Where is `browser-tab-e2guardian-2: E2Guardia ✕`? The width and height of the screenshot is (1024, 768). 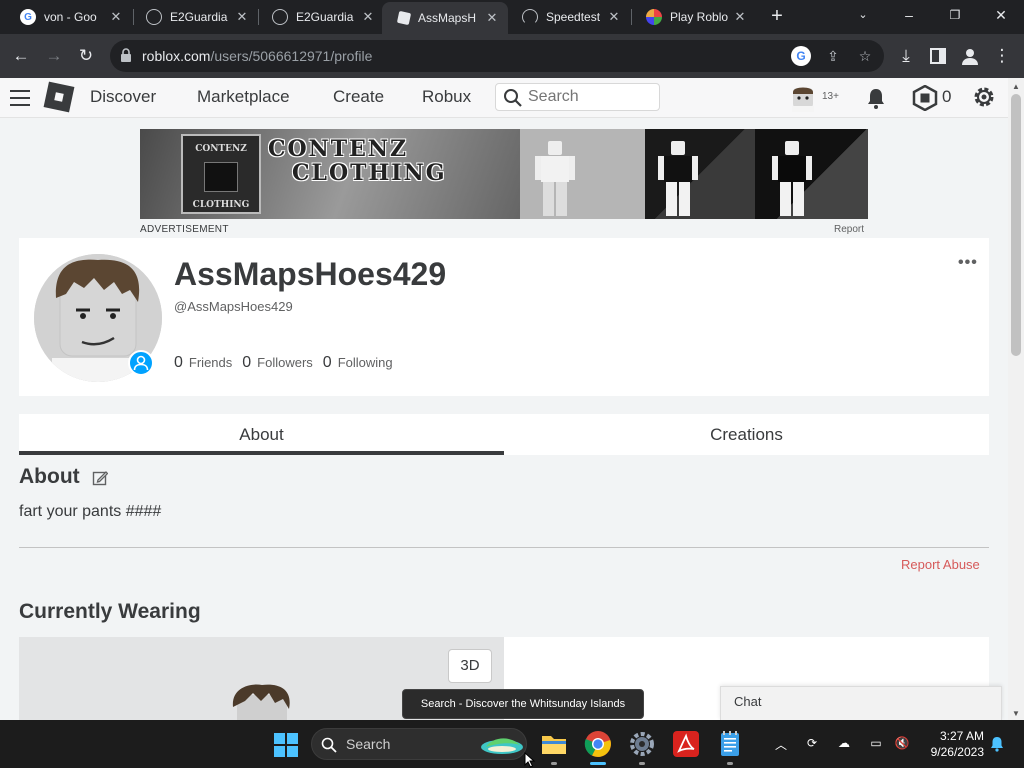 browser-tab-e2guardian-2: E2Guardia ✕ is located at coordinates (320, 17).